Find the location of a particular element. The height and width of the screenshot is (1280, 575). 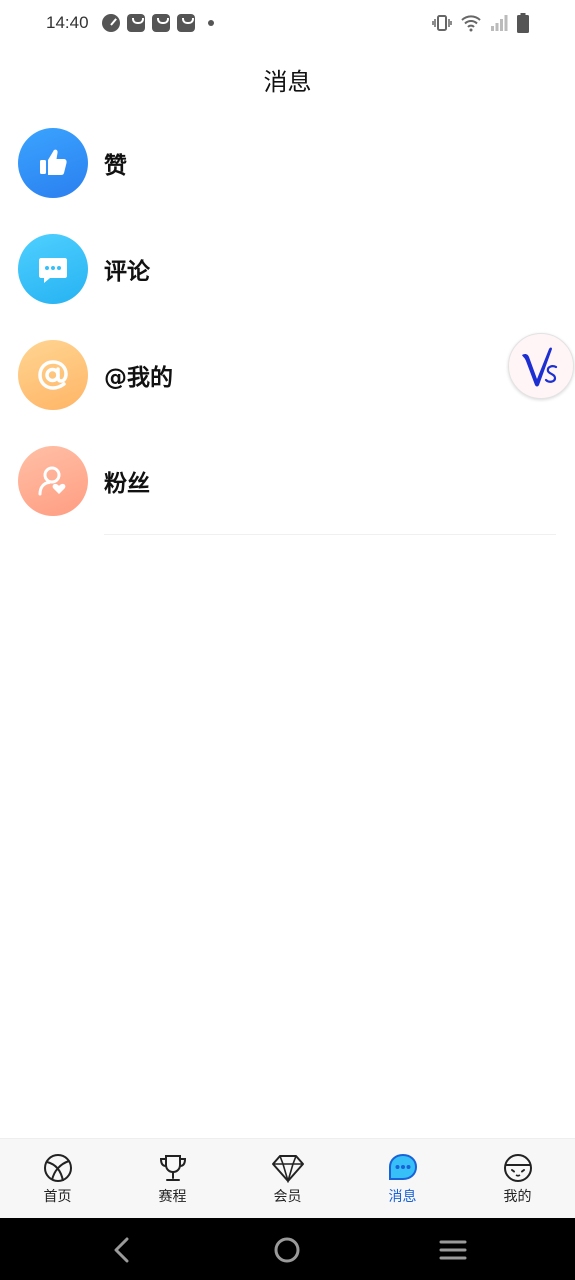

fan-user-icon is located at coordinates (53, 481).